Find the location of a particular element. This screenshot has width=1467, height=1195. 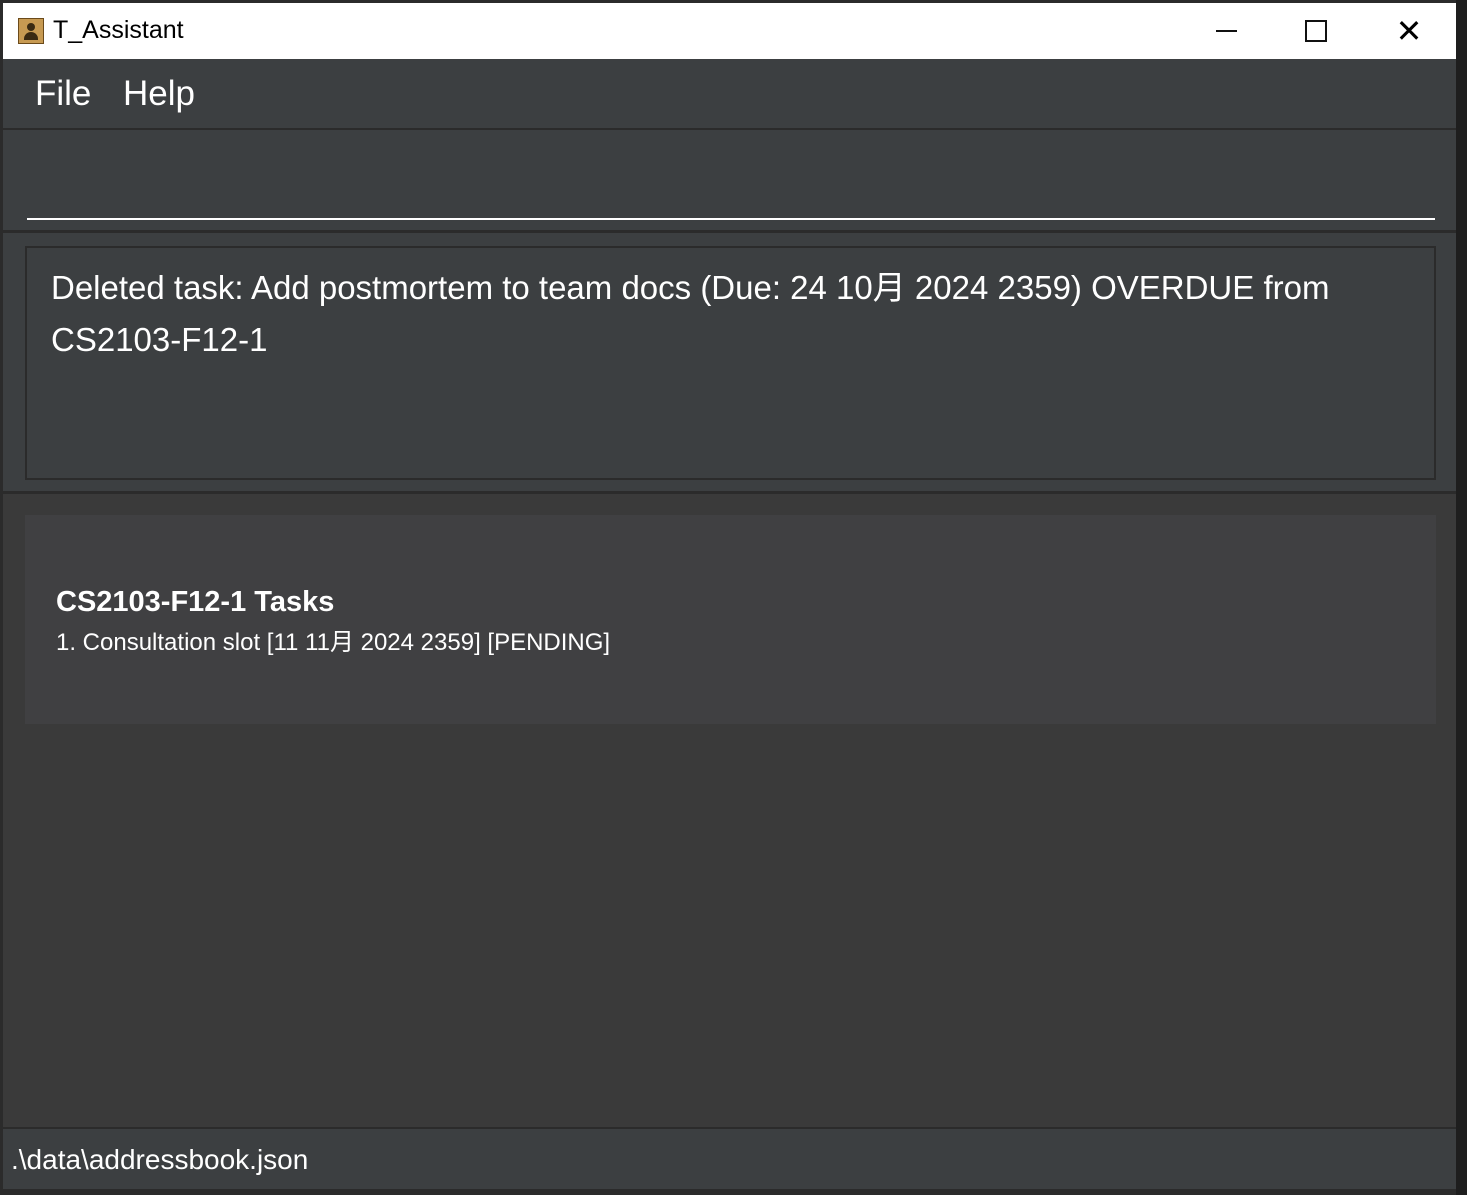

title-bar: T_Assistant ✕ is located at coordinates (729, 31).